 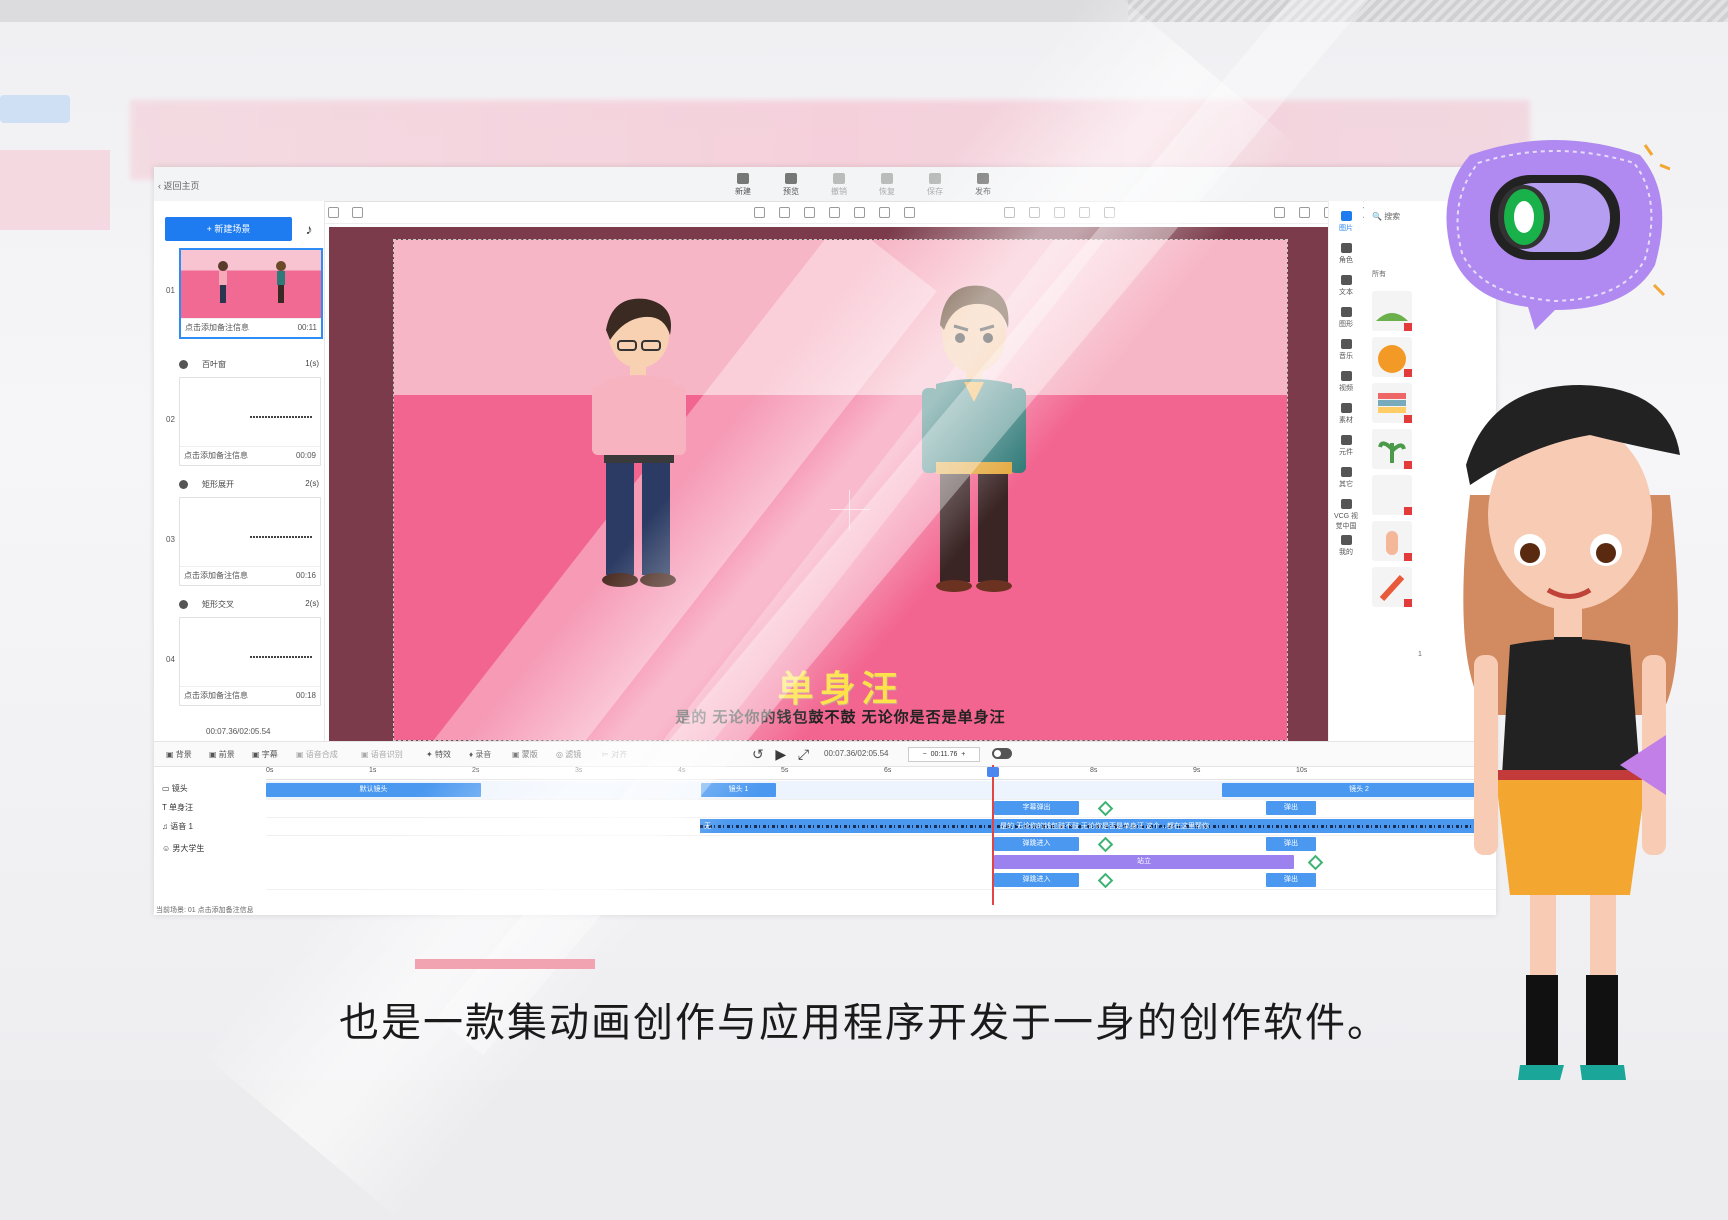 What do you see at coordinates (1098, 826) in the screenshot?
I see `voice-waveform-clip: 无 是的 无论你的钱包鼓不鼓 无论你是否是单身汪 这个…都在这里帮你` at bounding box center [1098, 826].